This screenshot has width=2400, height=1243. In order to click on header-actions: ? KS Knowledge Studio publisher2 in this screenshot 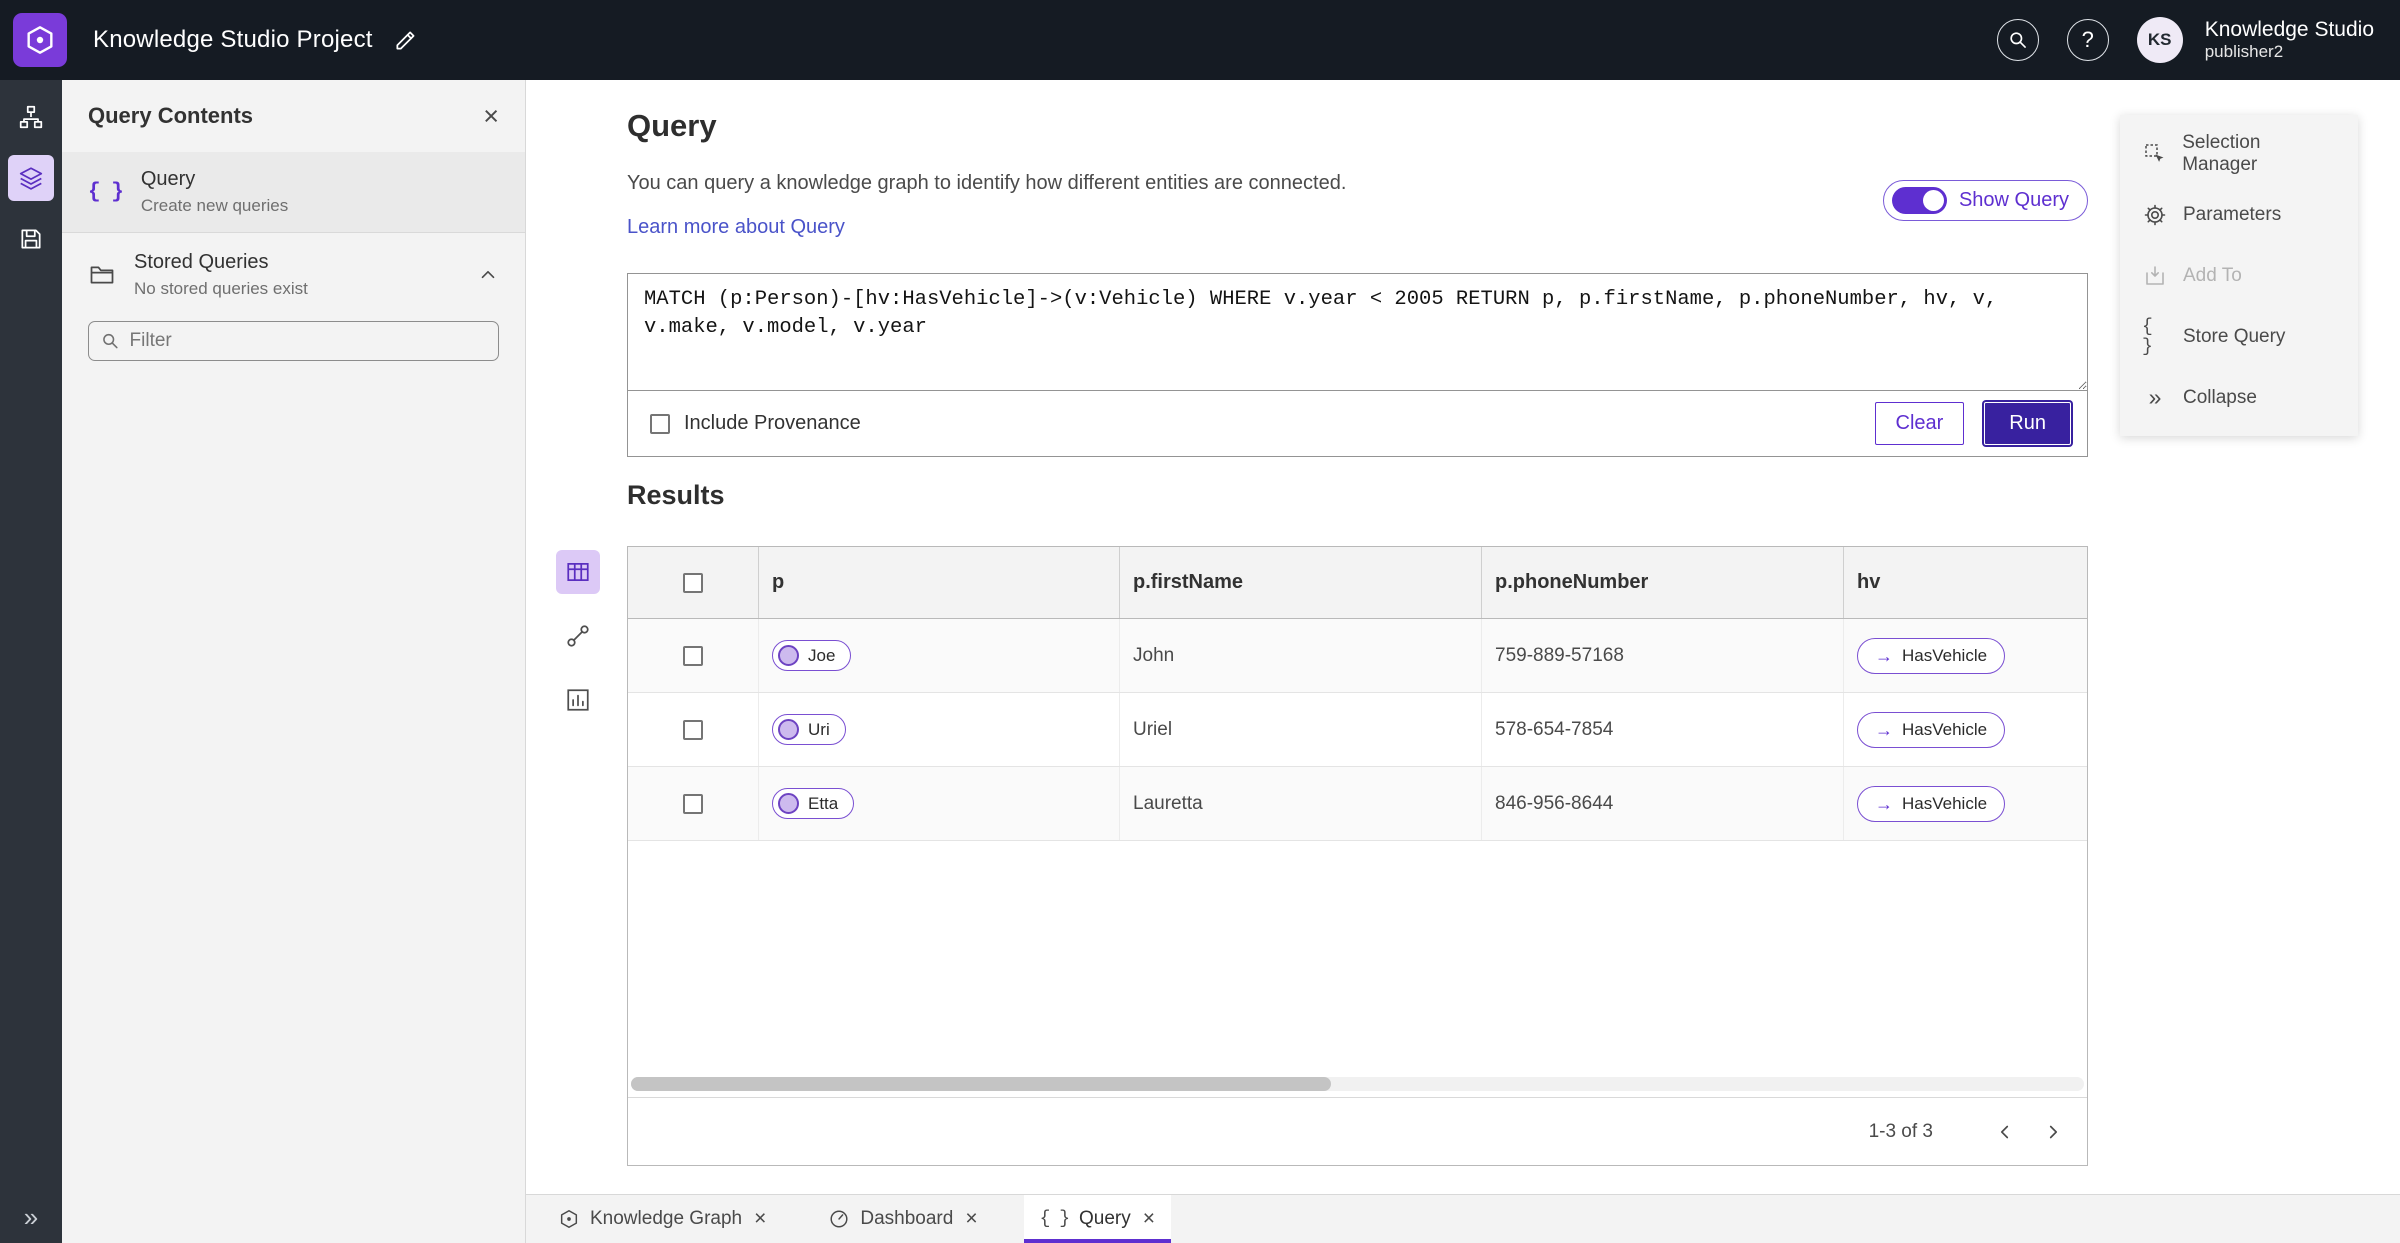, I will do `click(2185, 40)`.